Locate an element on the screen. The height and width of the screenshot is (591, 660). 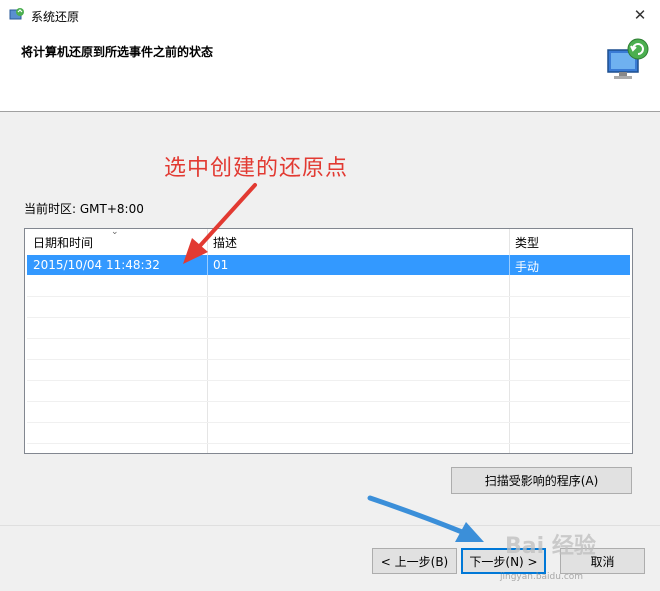
footer-divider is located at coordinates (330, 525).